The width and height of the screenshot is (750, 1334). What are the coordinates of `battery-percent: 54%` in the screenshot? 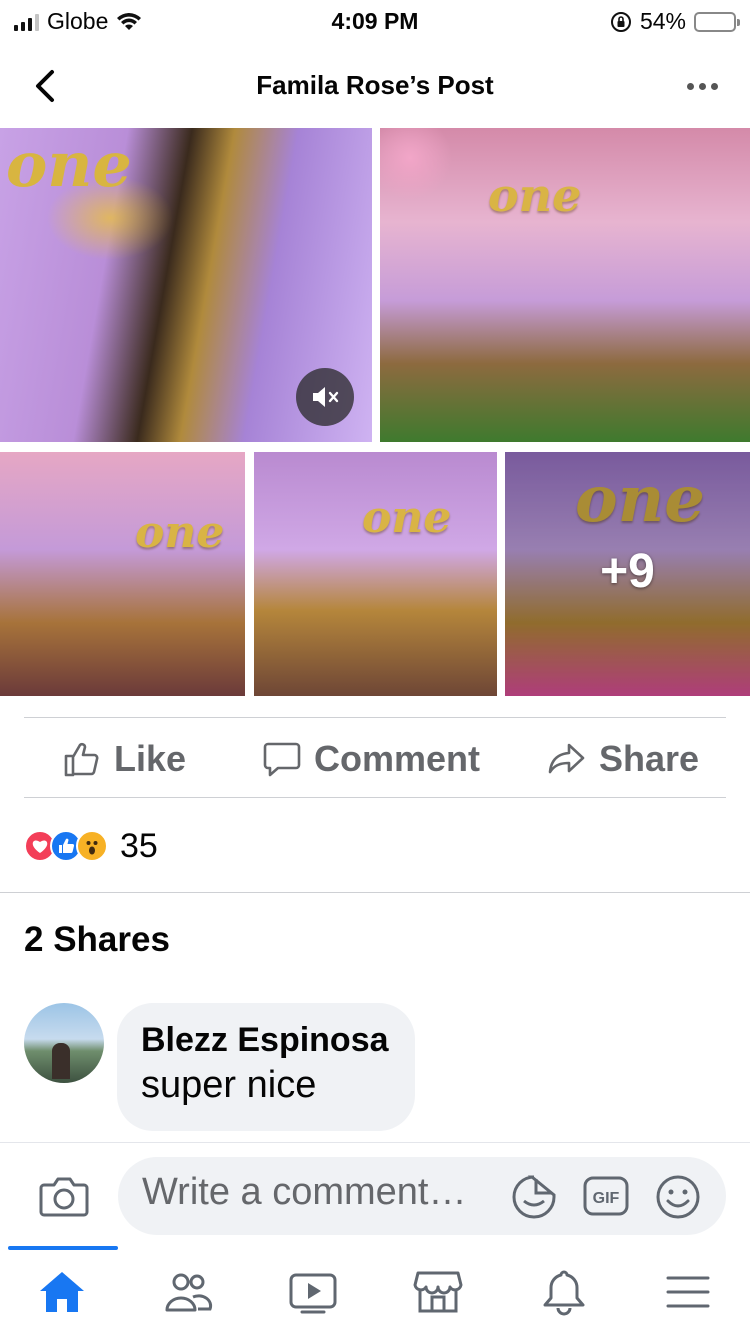 It's located at (662, 21).